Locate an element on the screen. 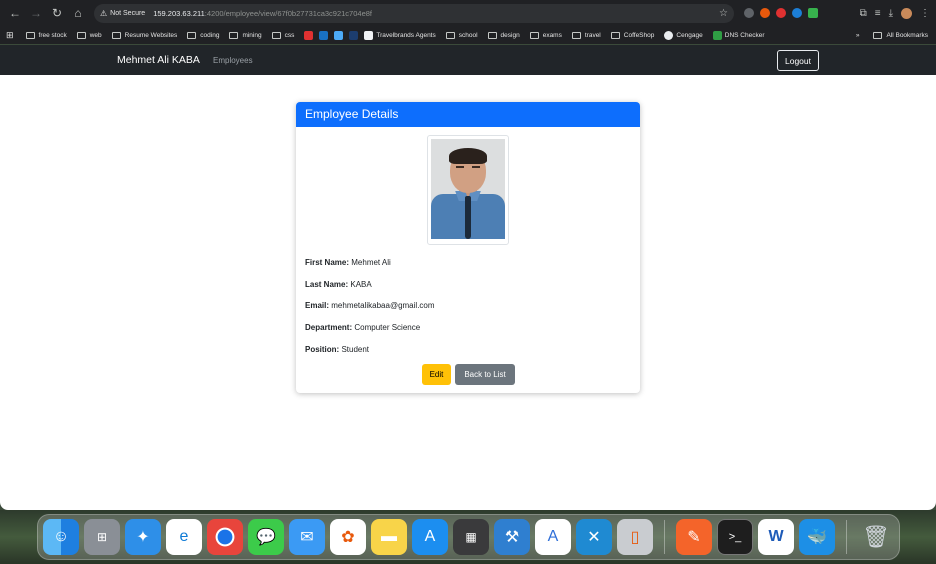 This screenshot has width=936, height=564. bookmark-item: Travelbrands Agents is located at coordinates (400, 35).